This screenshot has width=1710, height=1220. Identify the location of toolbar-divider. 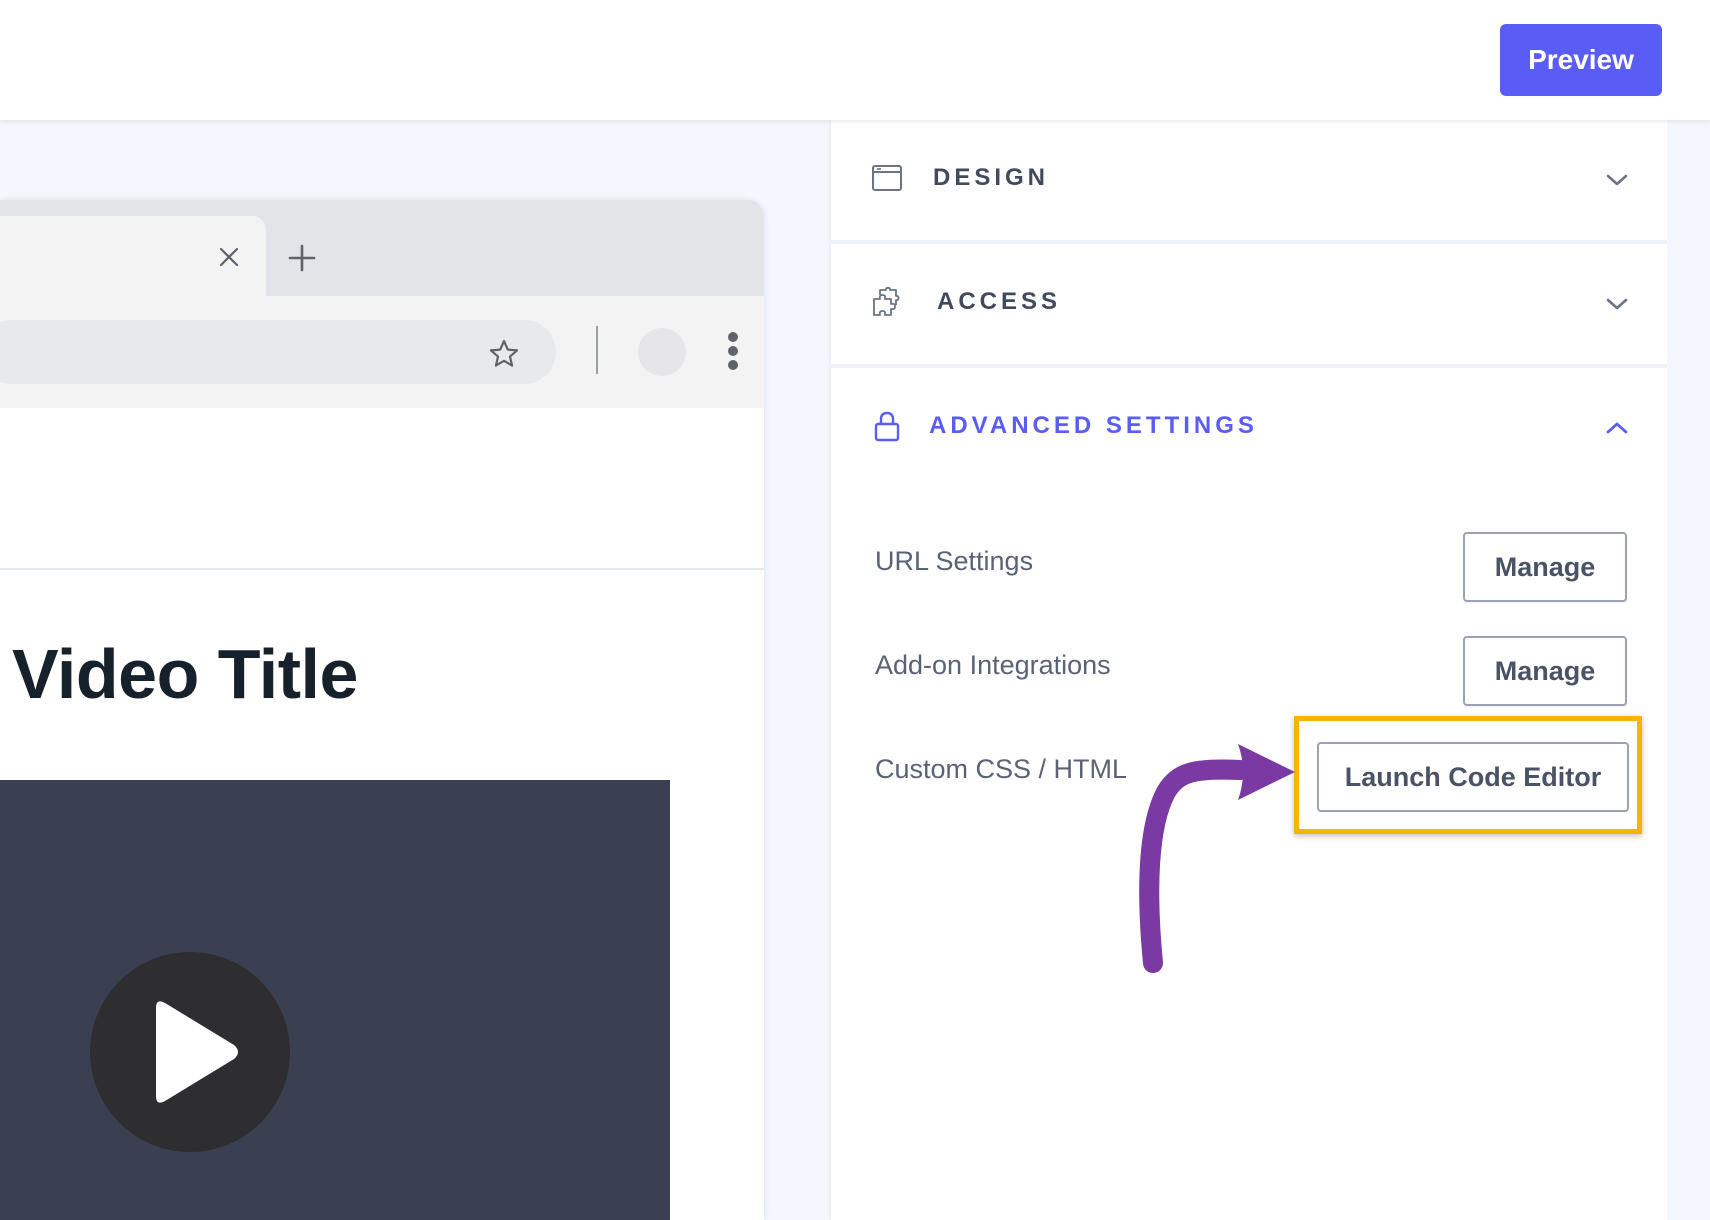
(597, 350).